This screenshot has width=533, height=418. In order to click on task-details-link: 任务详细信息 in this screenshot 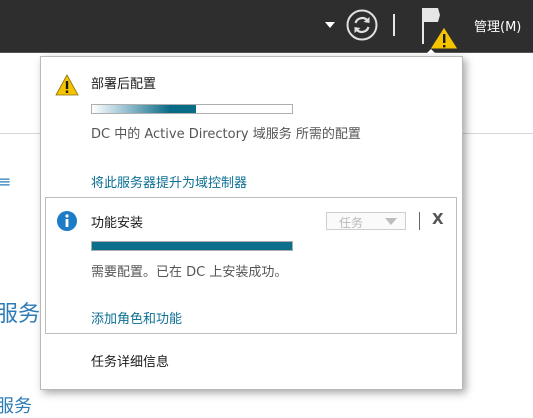, I will do `click(130, 360)`.